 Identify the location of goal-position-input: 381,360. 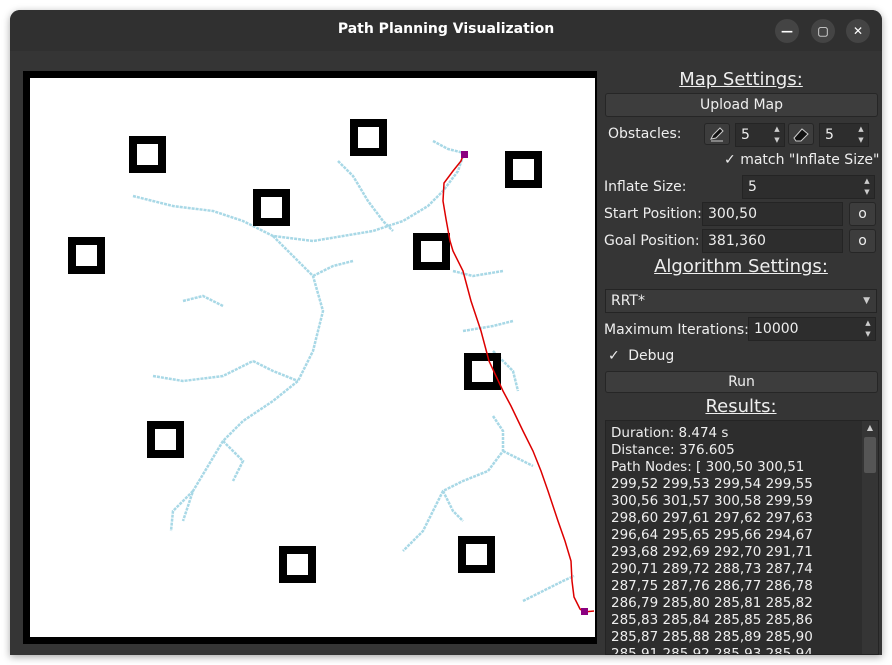
(772, 241).